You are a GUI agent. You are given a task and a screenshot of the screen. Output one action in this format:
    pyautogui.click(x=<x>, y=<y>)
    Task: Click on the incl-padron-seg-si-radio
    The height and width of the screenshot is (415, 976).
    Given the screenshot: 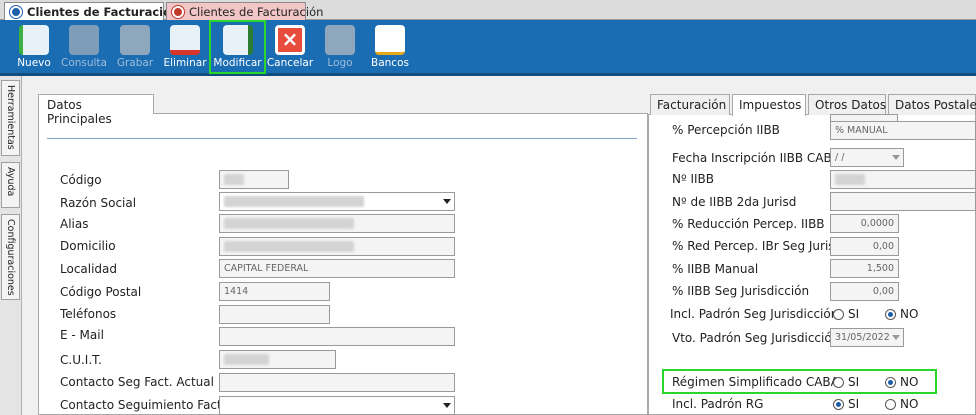 What is the action you would take?
    pyautogui.click(x=838, y=314)
    